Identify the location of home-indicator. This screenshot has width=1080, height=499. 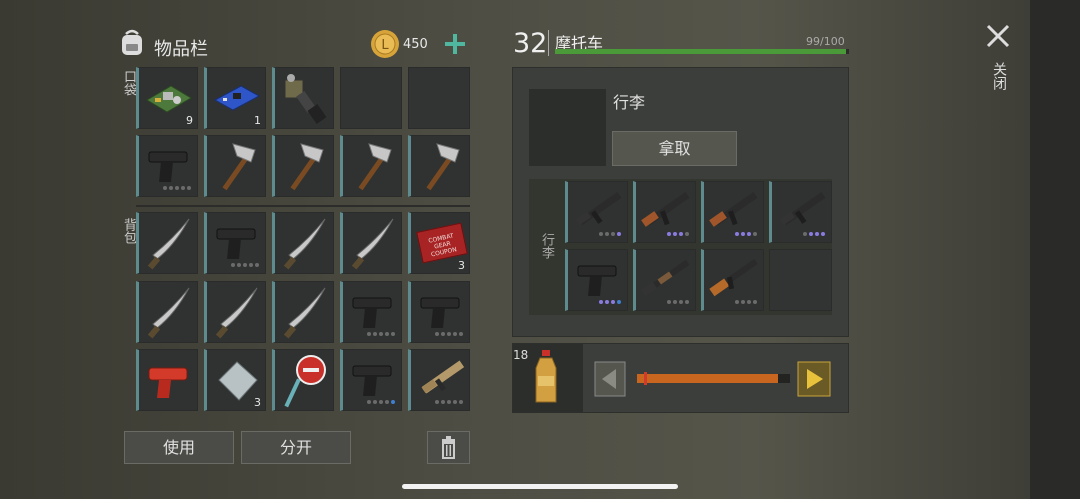
(540, 486).